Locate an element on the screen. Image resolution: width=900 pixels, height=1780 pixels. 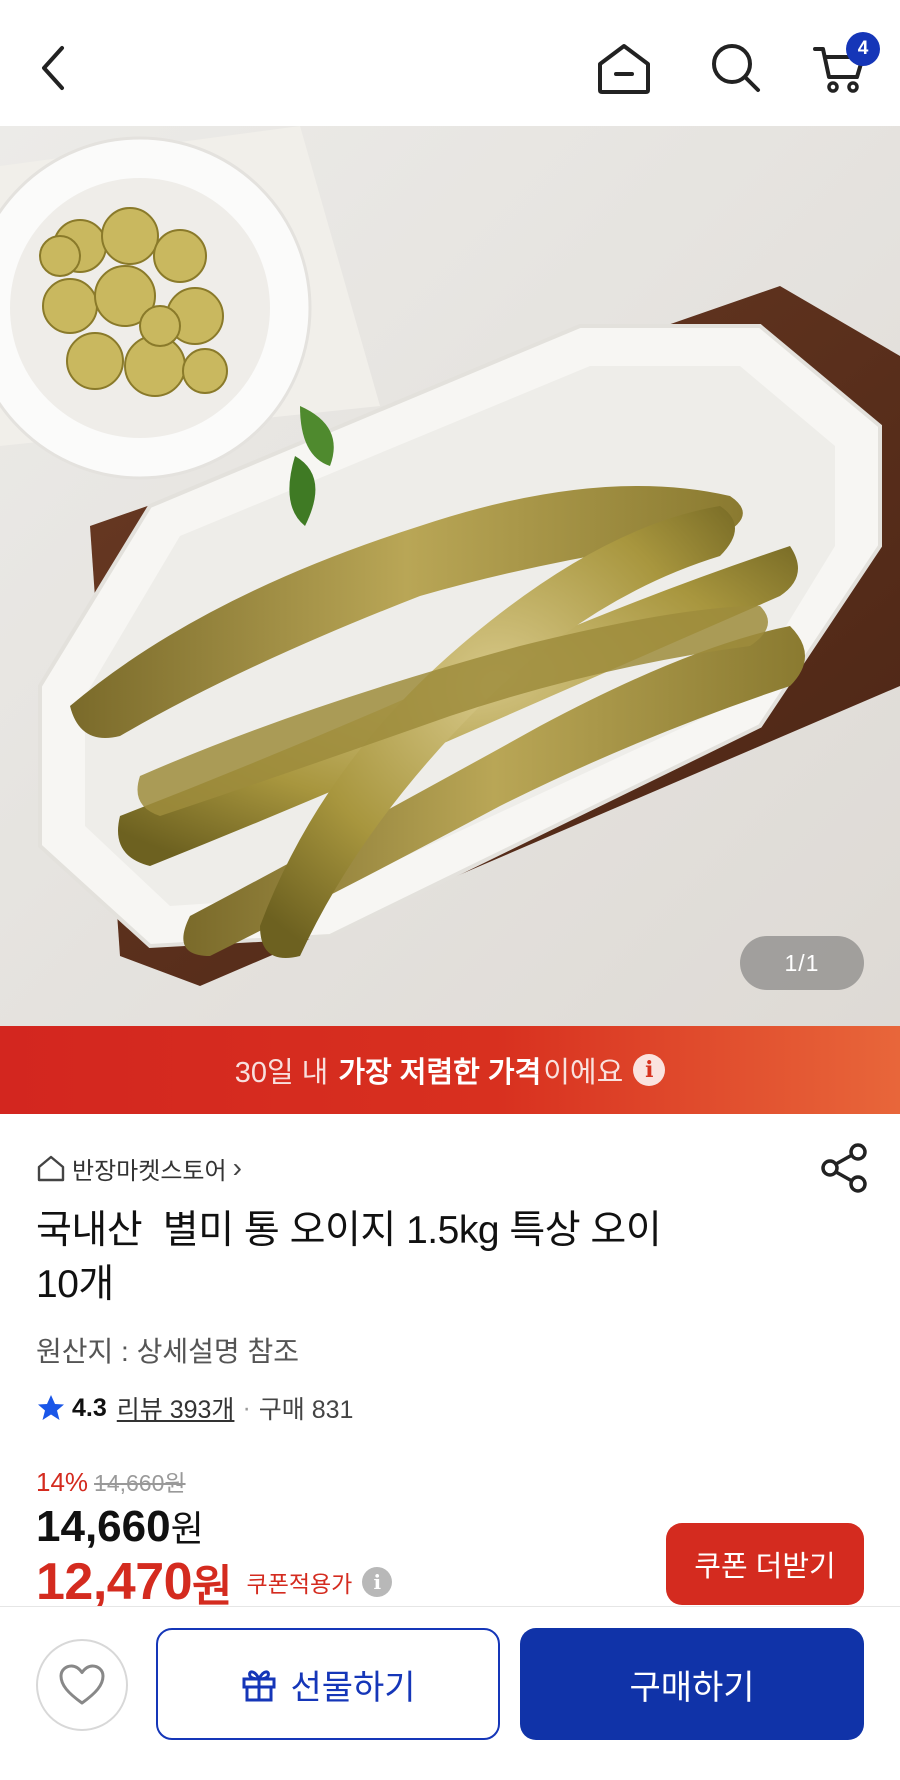
info-icon: i is located at coordinates (649, 1070).